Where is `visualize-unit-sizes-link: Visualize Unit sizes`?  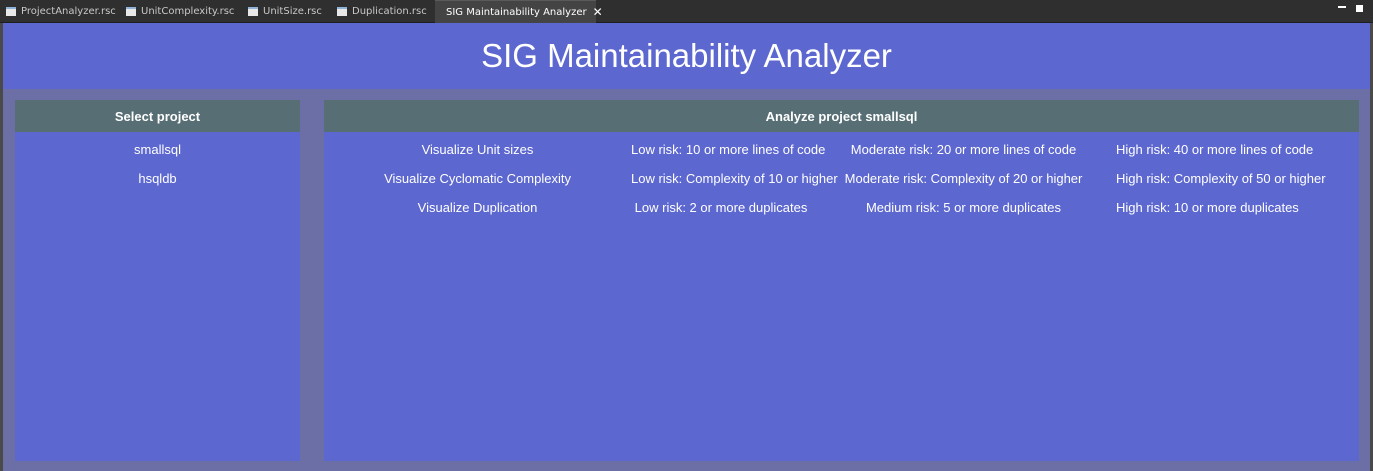
visualize-unit-sizes-link: Visualize Unit sizes is located at coordinates (477, 155).